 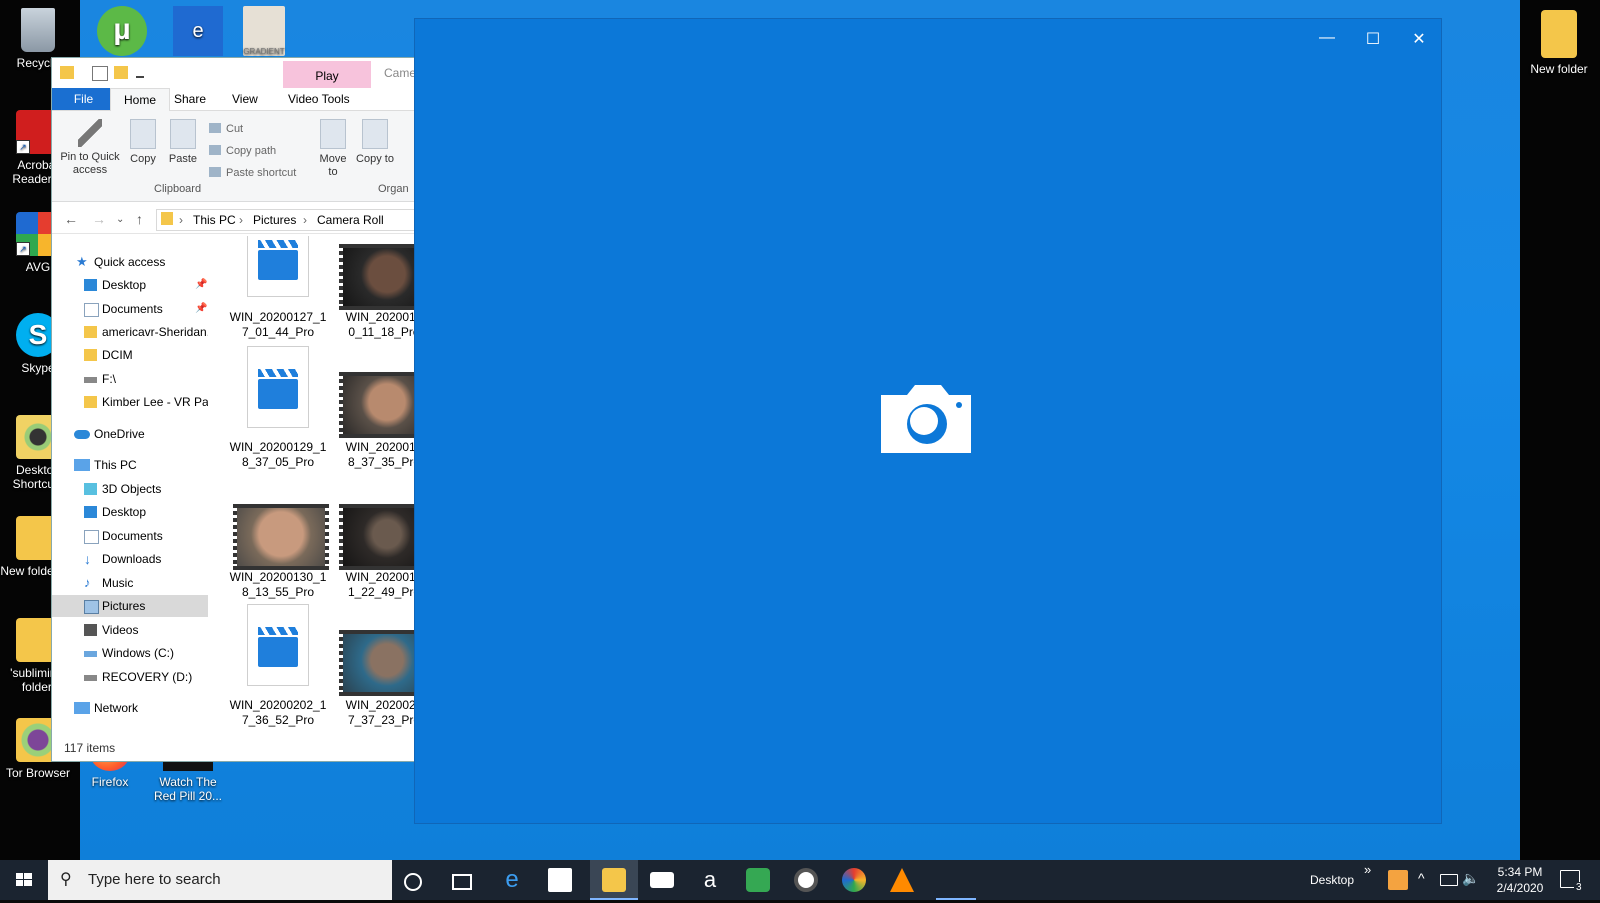 What do you see at coordinates (190, 99) in the screenshot?
I see `tab-share: Share` at bounding box center [190, 99].